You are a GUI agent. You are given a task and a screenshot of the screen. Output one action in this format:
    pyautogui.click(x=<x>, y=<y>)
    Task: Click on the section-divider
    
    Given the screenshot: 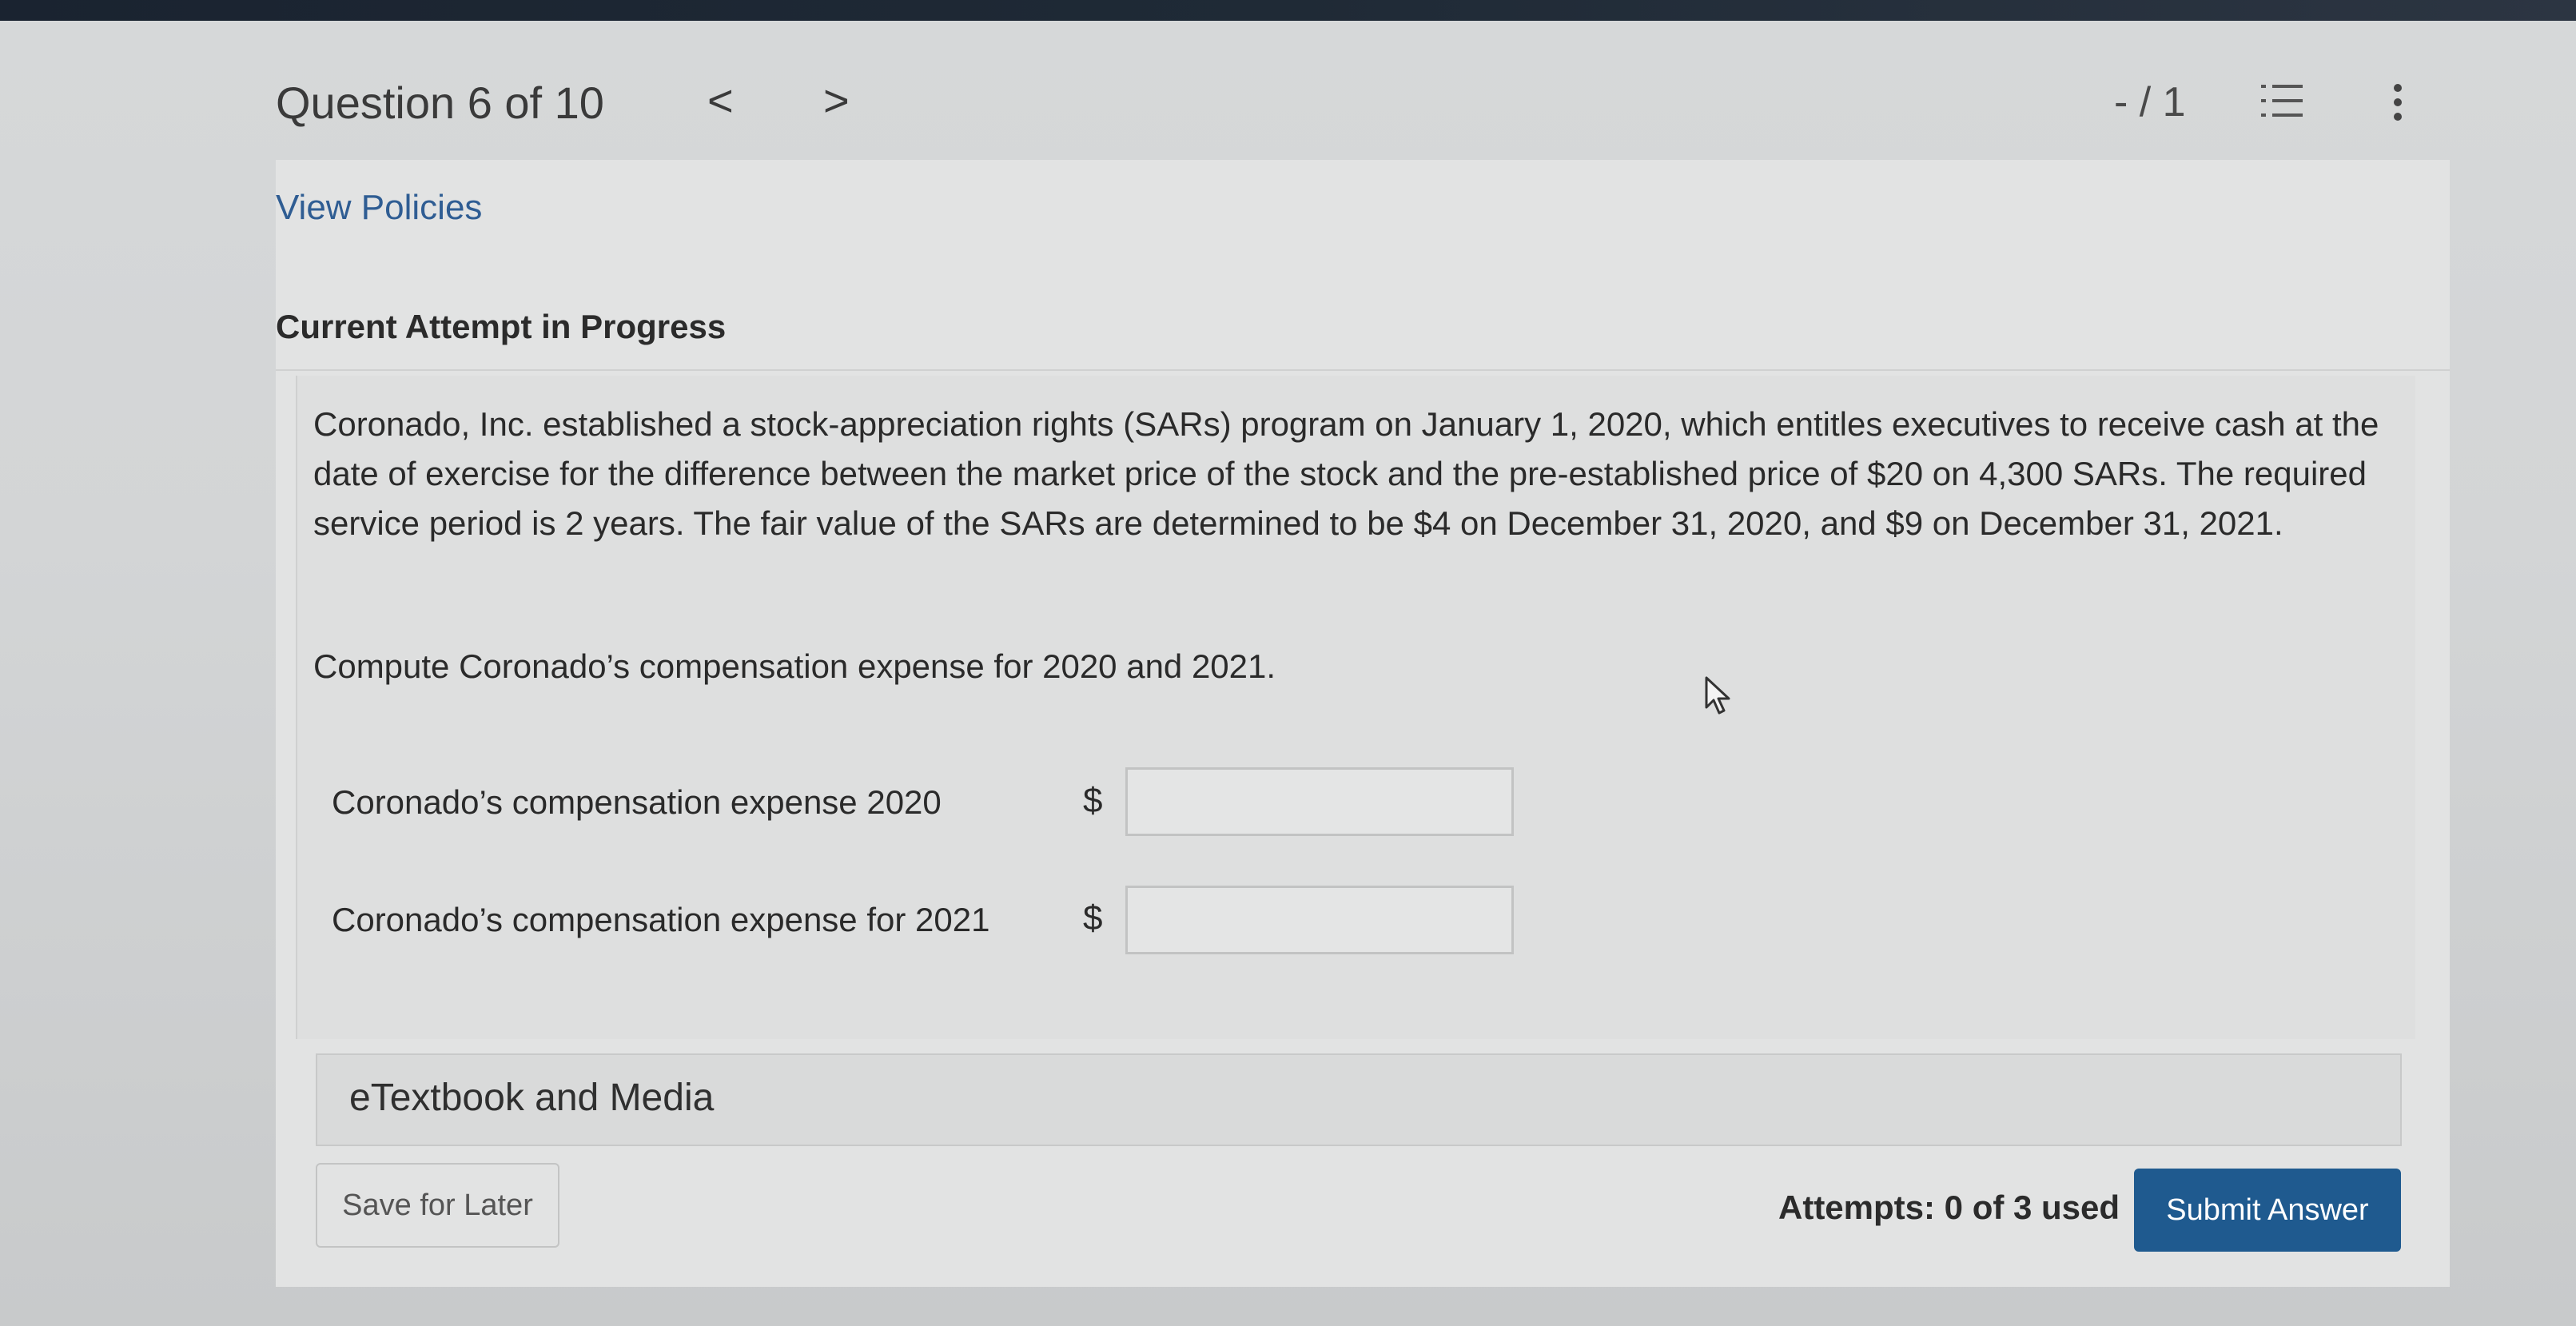 What is the action you would take?
    pyautogui.click(x=1363, y=370)
    